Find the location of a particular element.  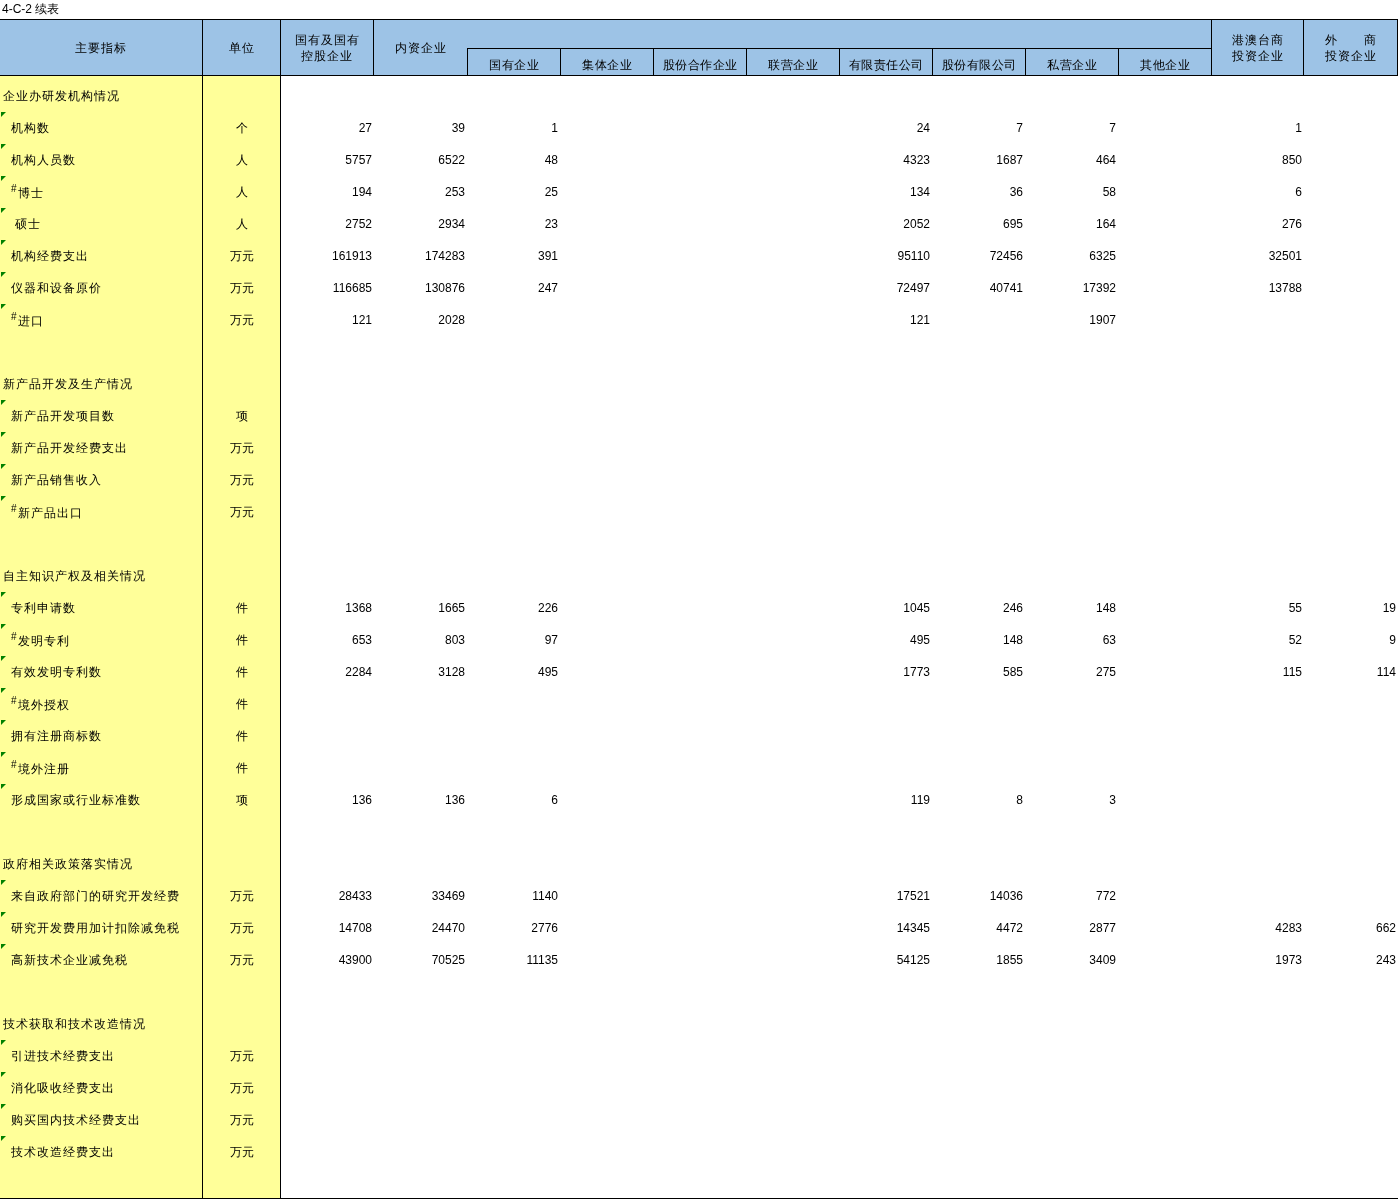

table-cell-text: 4472 is located at coordinates (1009, 928).